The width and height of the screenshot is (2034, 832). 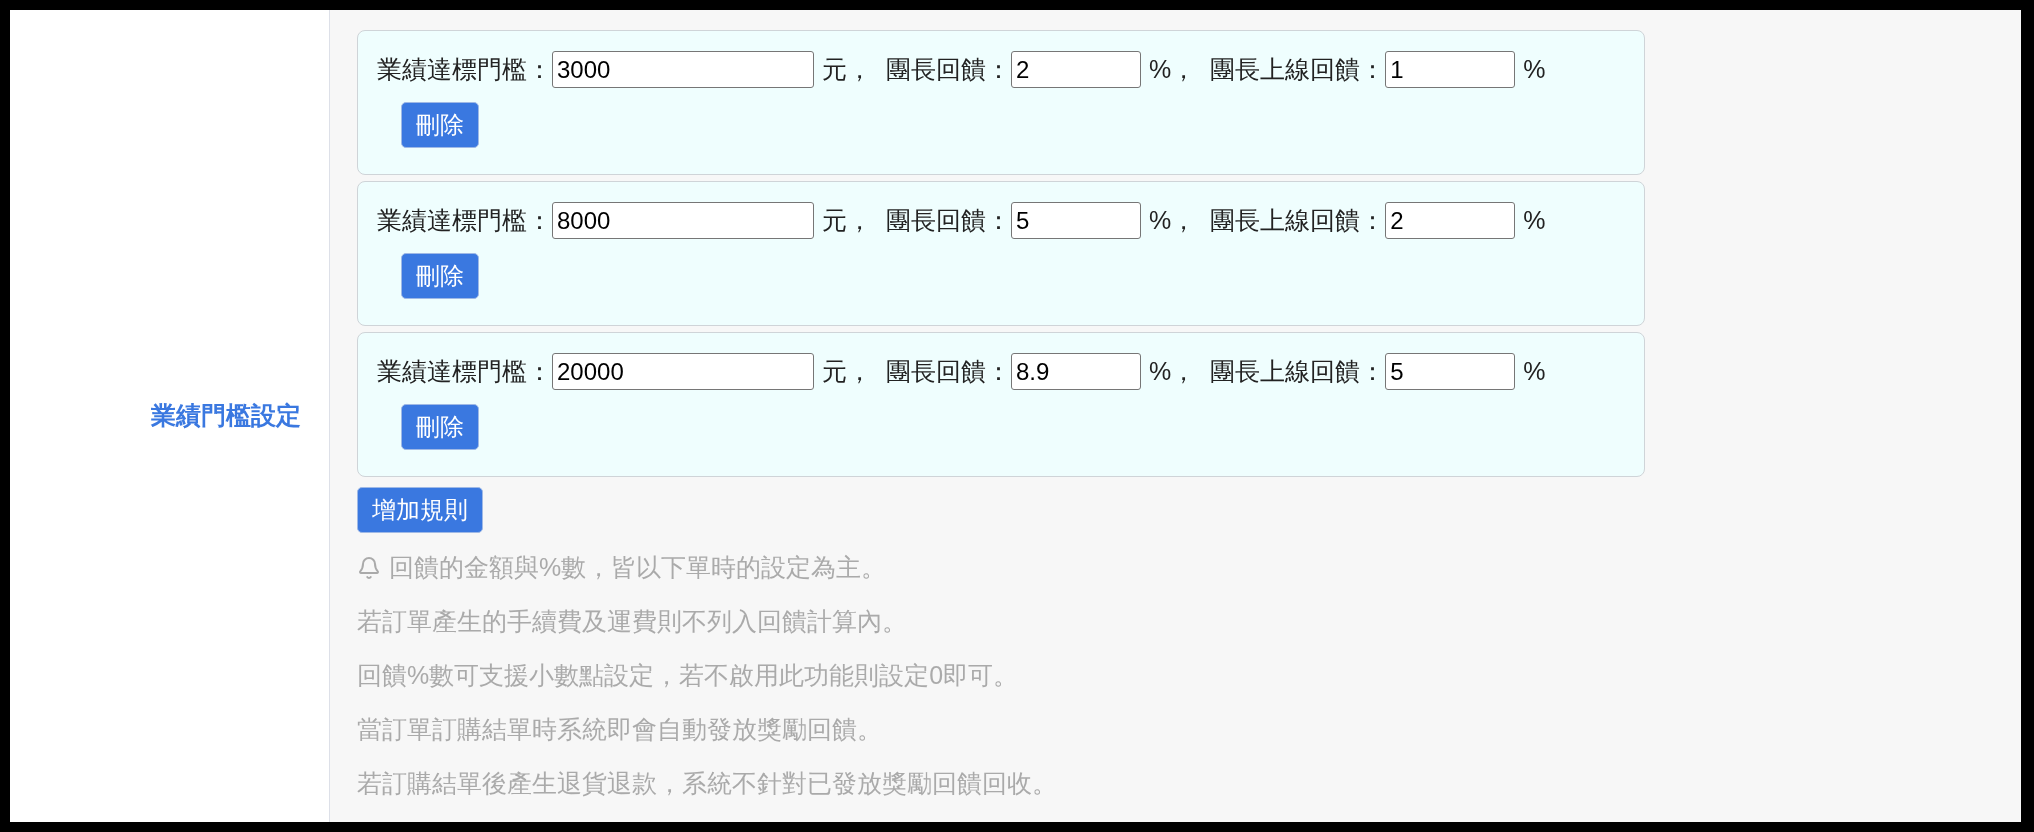 What do you see at coordinates (683, 220) in the screenshot?
I see `input-field: 8000` at bounding box center [683, 220].